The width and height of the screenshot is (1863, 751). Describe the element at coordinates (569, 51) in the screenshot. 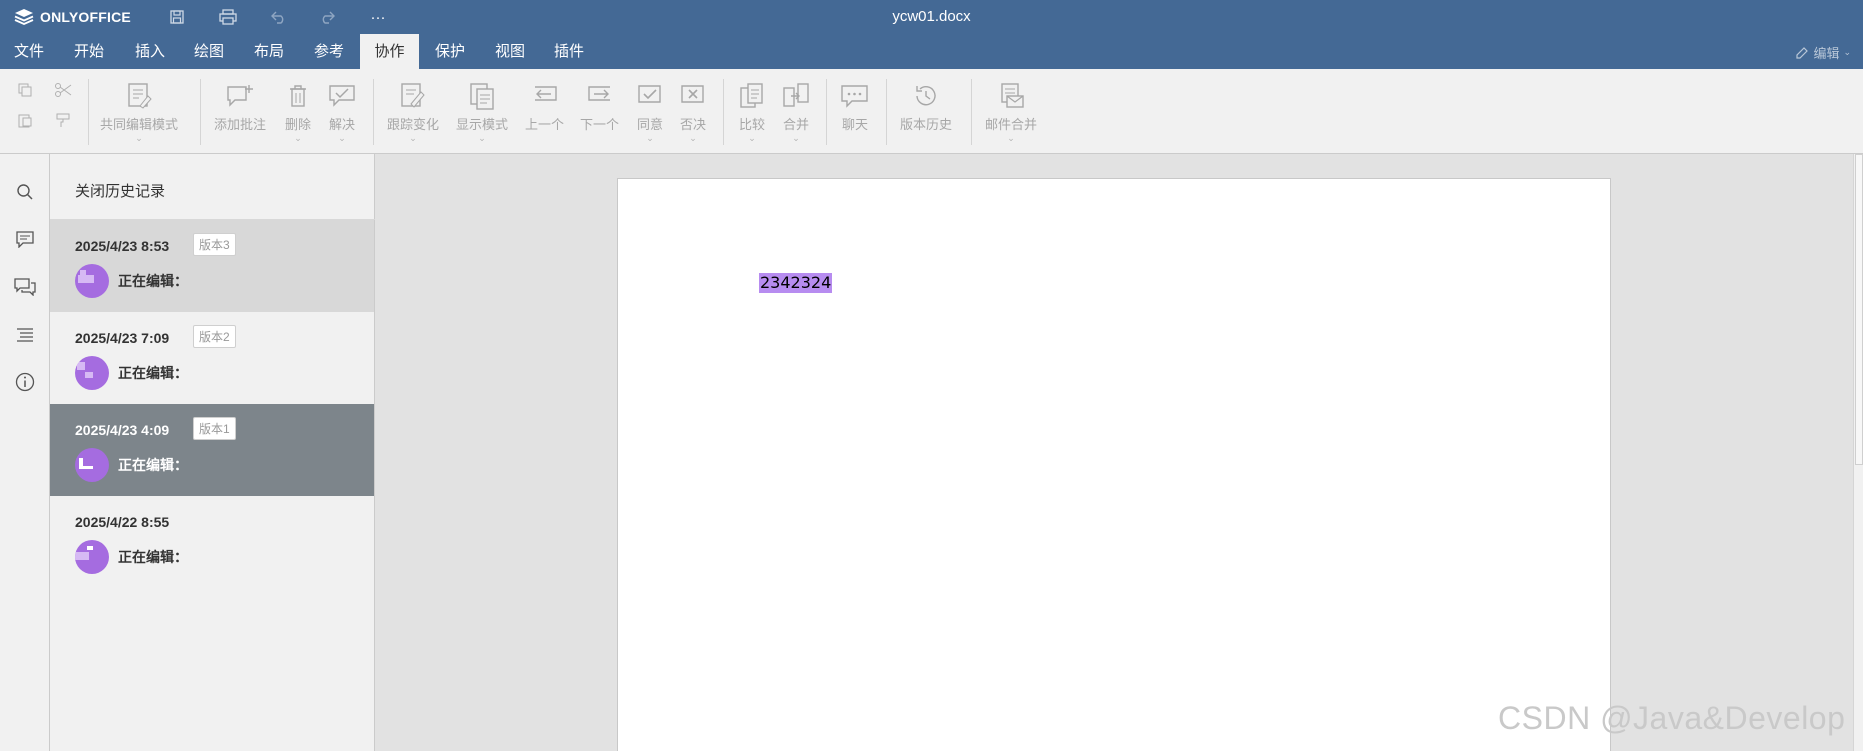

I see `tab-plugins: 插件` at that location.